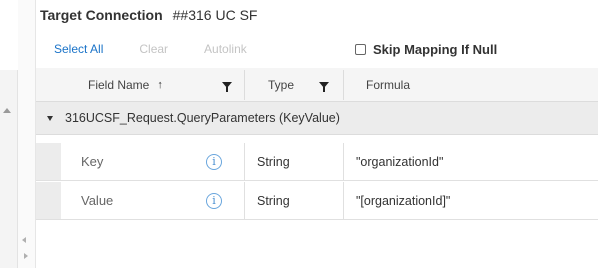 The image size is (598, 268). I want to click on field-name-filter-button, so click(227, 85).